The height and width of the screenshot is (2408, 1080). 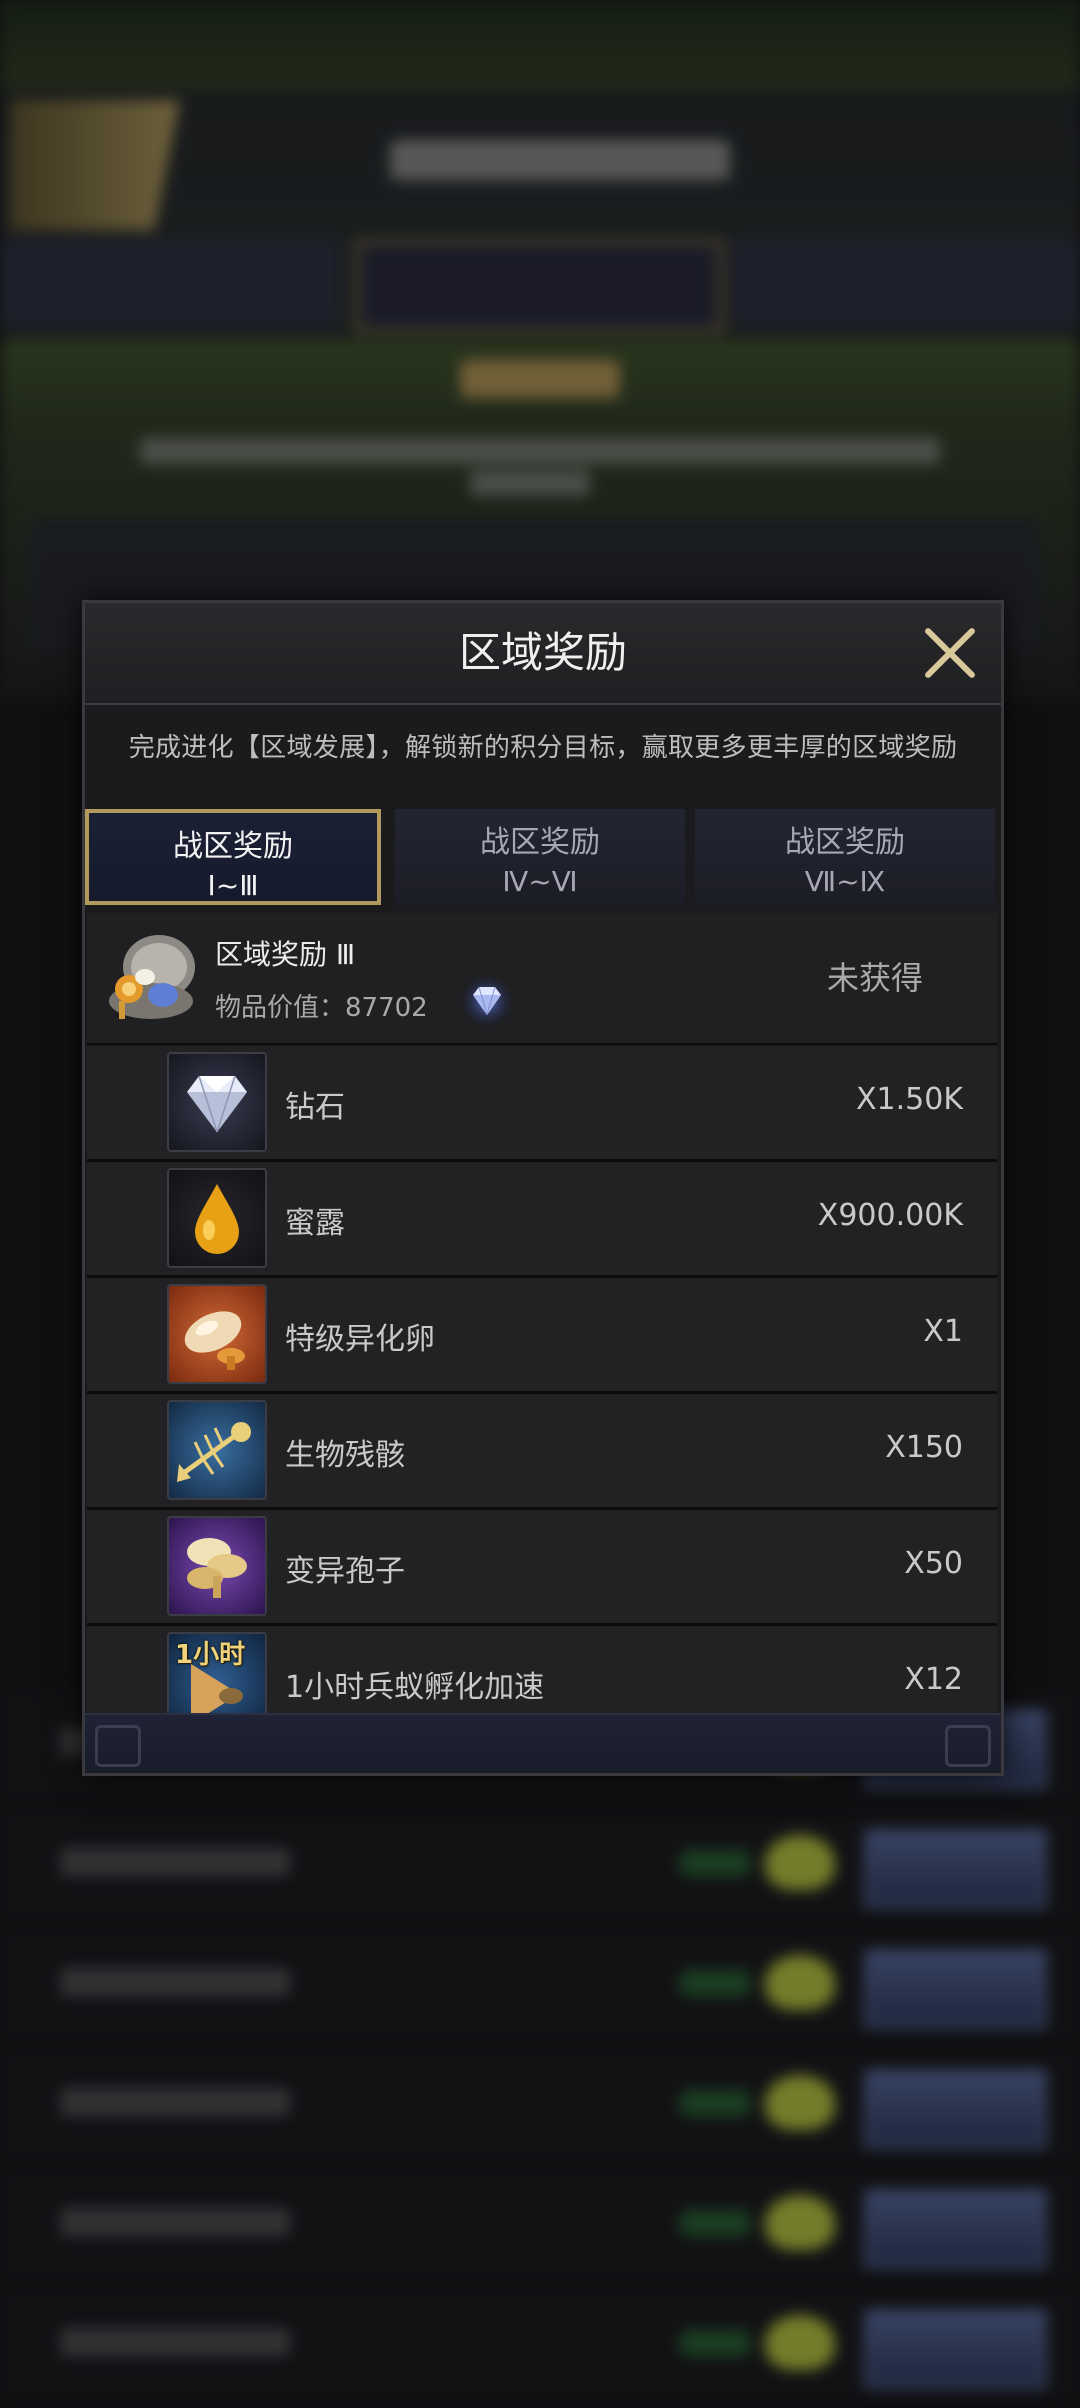 What do you see at coordinates (890, 1215) in the screenshot?
I see `item-quantity: X900.00K` at bounding box center [890, 1215].